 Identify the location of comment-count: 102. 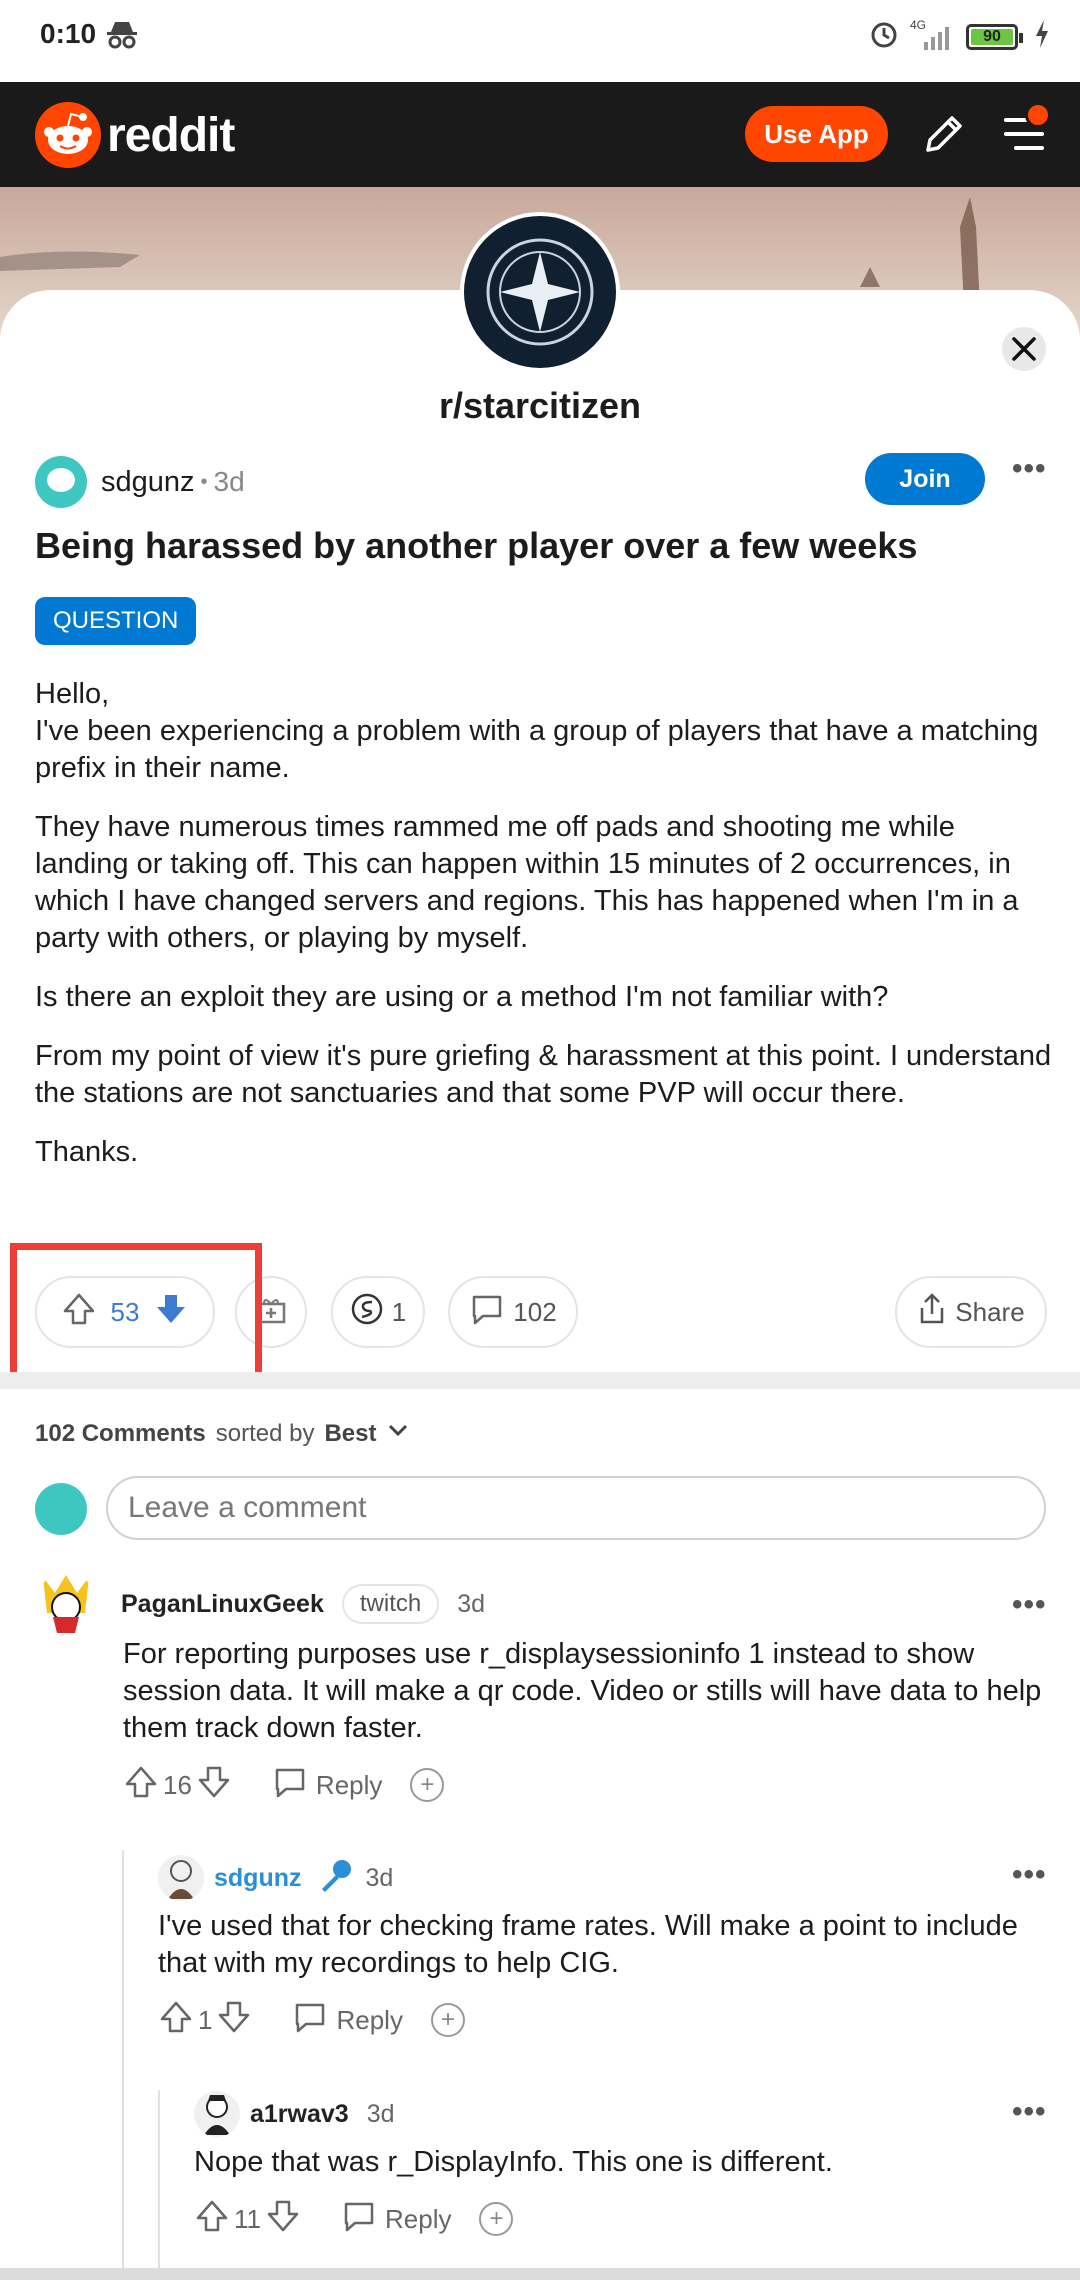
(535, 1311).